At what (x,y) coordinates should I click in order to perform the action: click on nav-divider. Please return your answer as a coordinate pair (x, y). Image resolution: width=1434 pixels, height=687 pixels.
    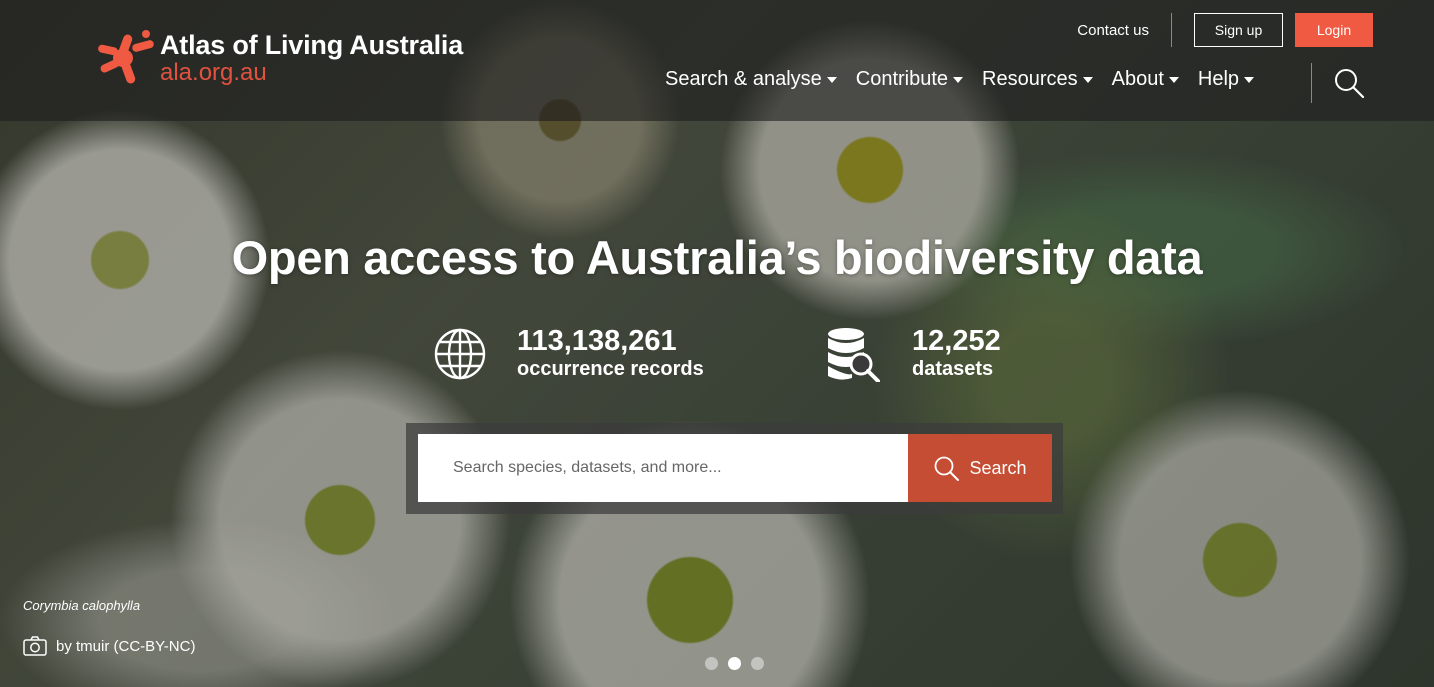
    Looking at the image, I should click on (1311, 83).